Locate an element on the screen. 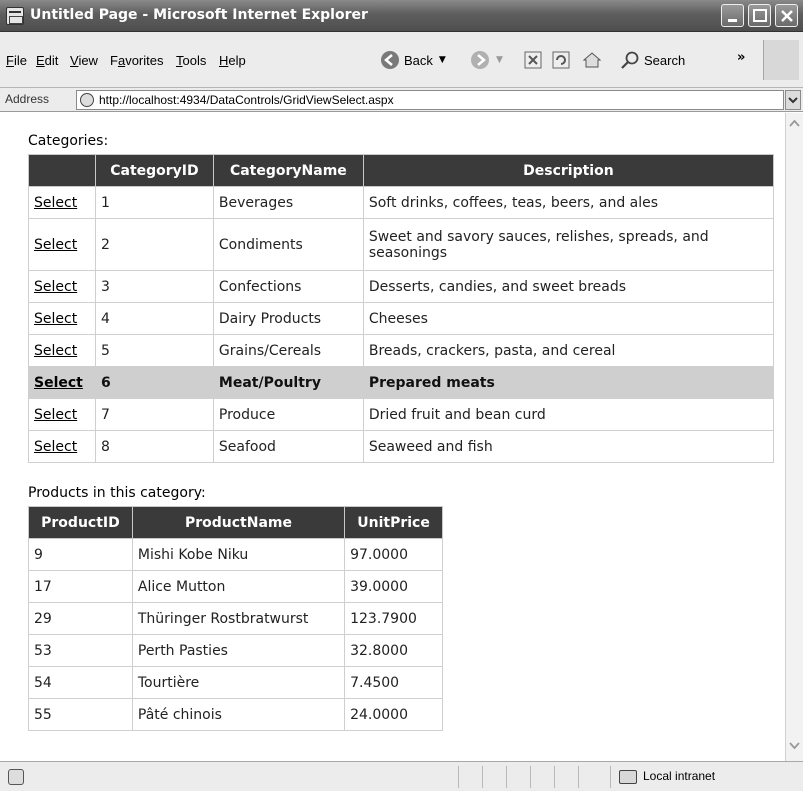 The image size is (803, 791). select-cell: Select is located at coordinates (62, 350).